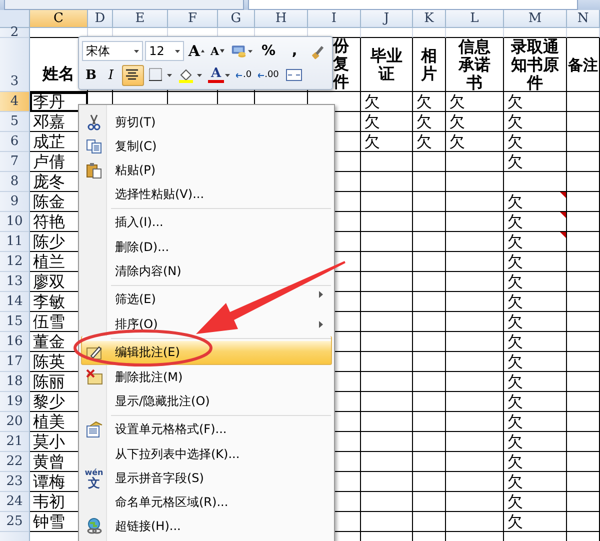 This screenshot has height=541, width=600. What do you see at coordinates (15, 502) in the screenshot?
I see `row-header: 24` at bounding box center [15, 502].